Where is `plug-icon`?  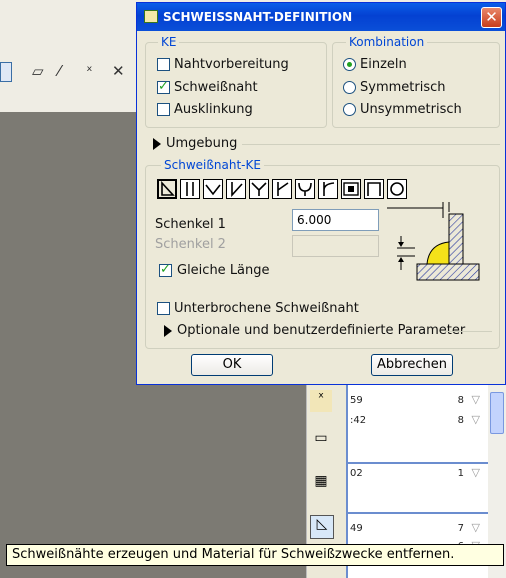 plug-icon is located at coordinates (351, 189).